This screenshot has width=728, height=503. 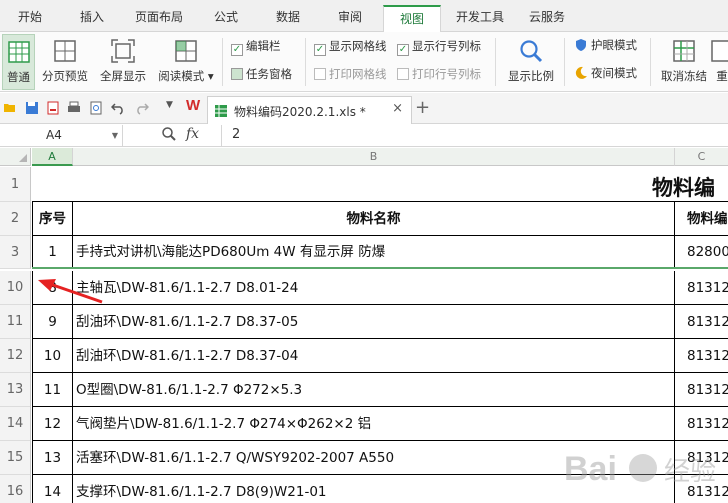 What do you see at coordinates (237, 50) in the screenshot?
I see `checkmark-icon: ✓` at bounding box center [237, 50].